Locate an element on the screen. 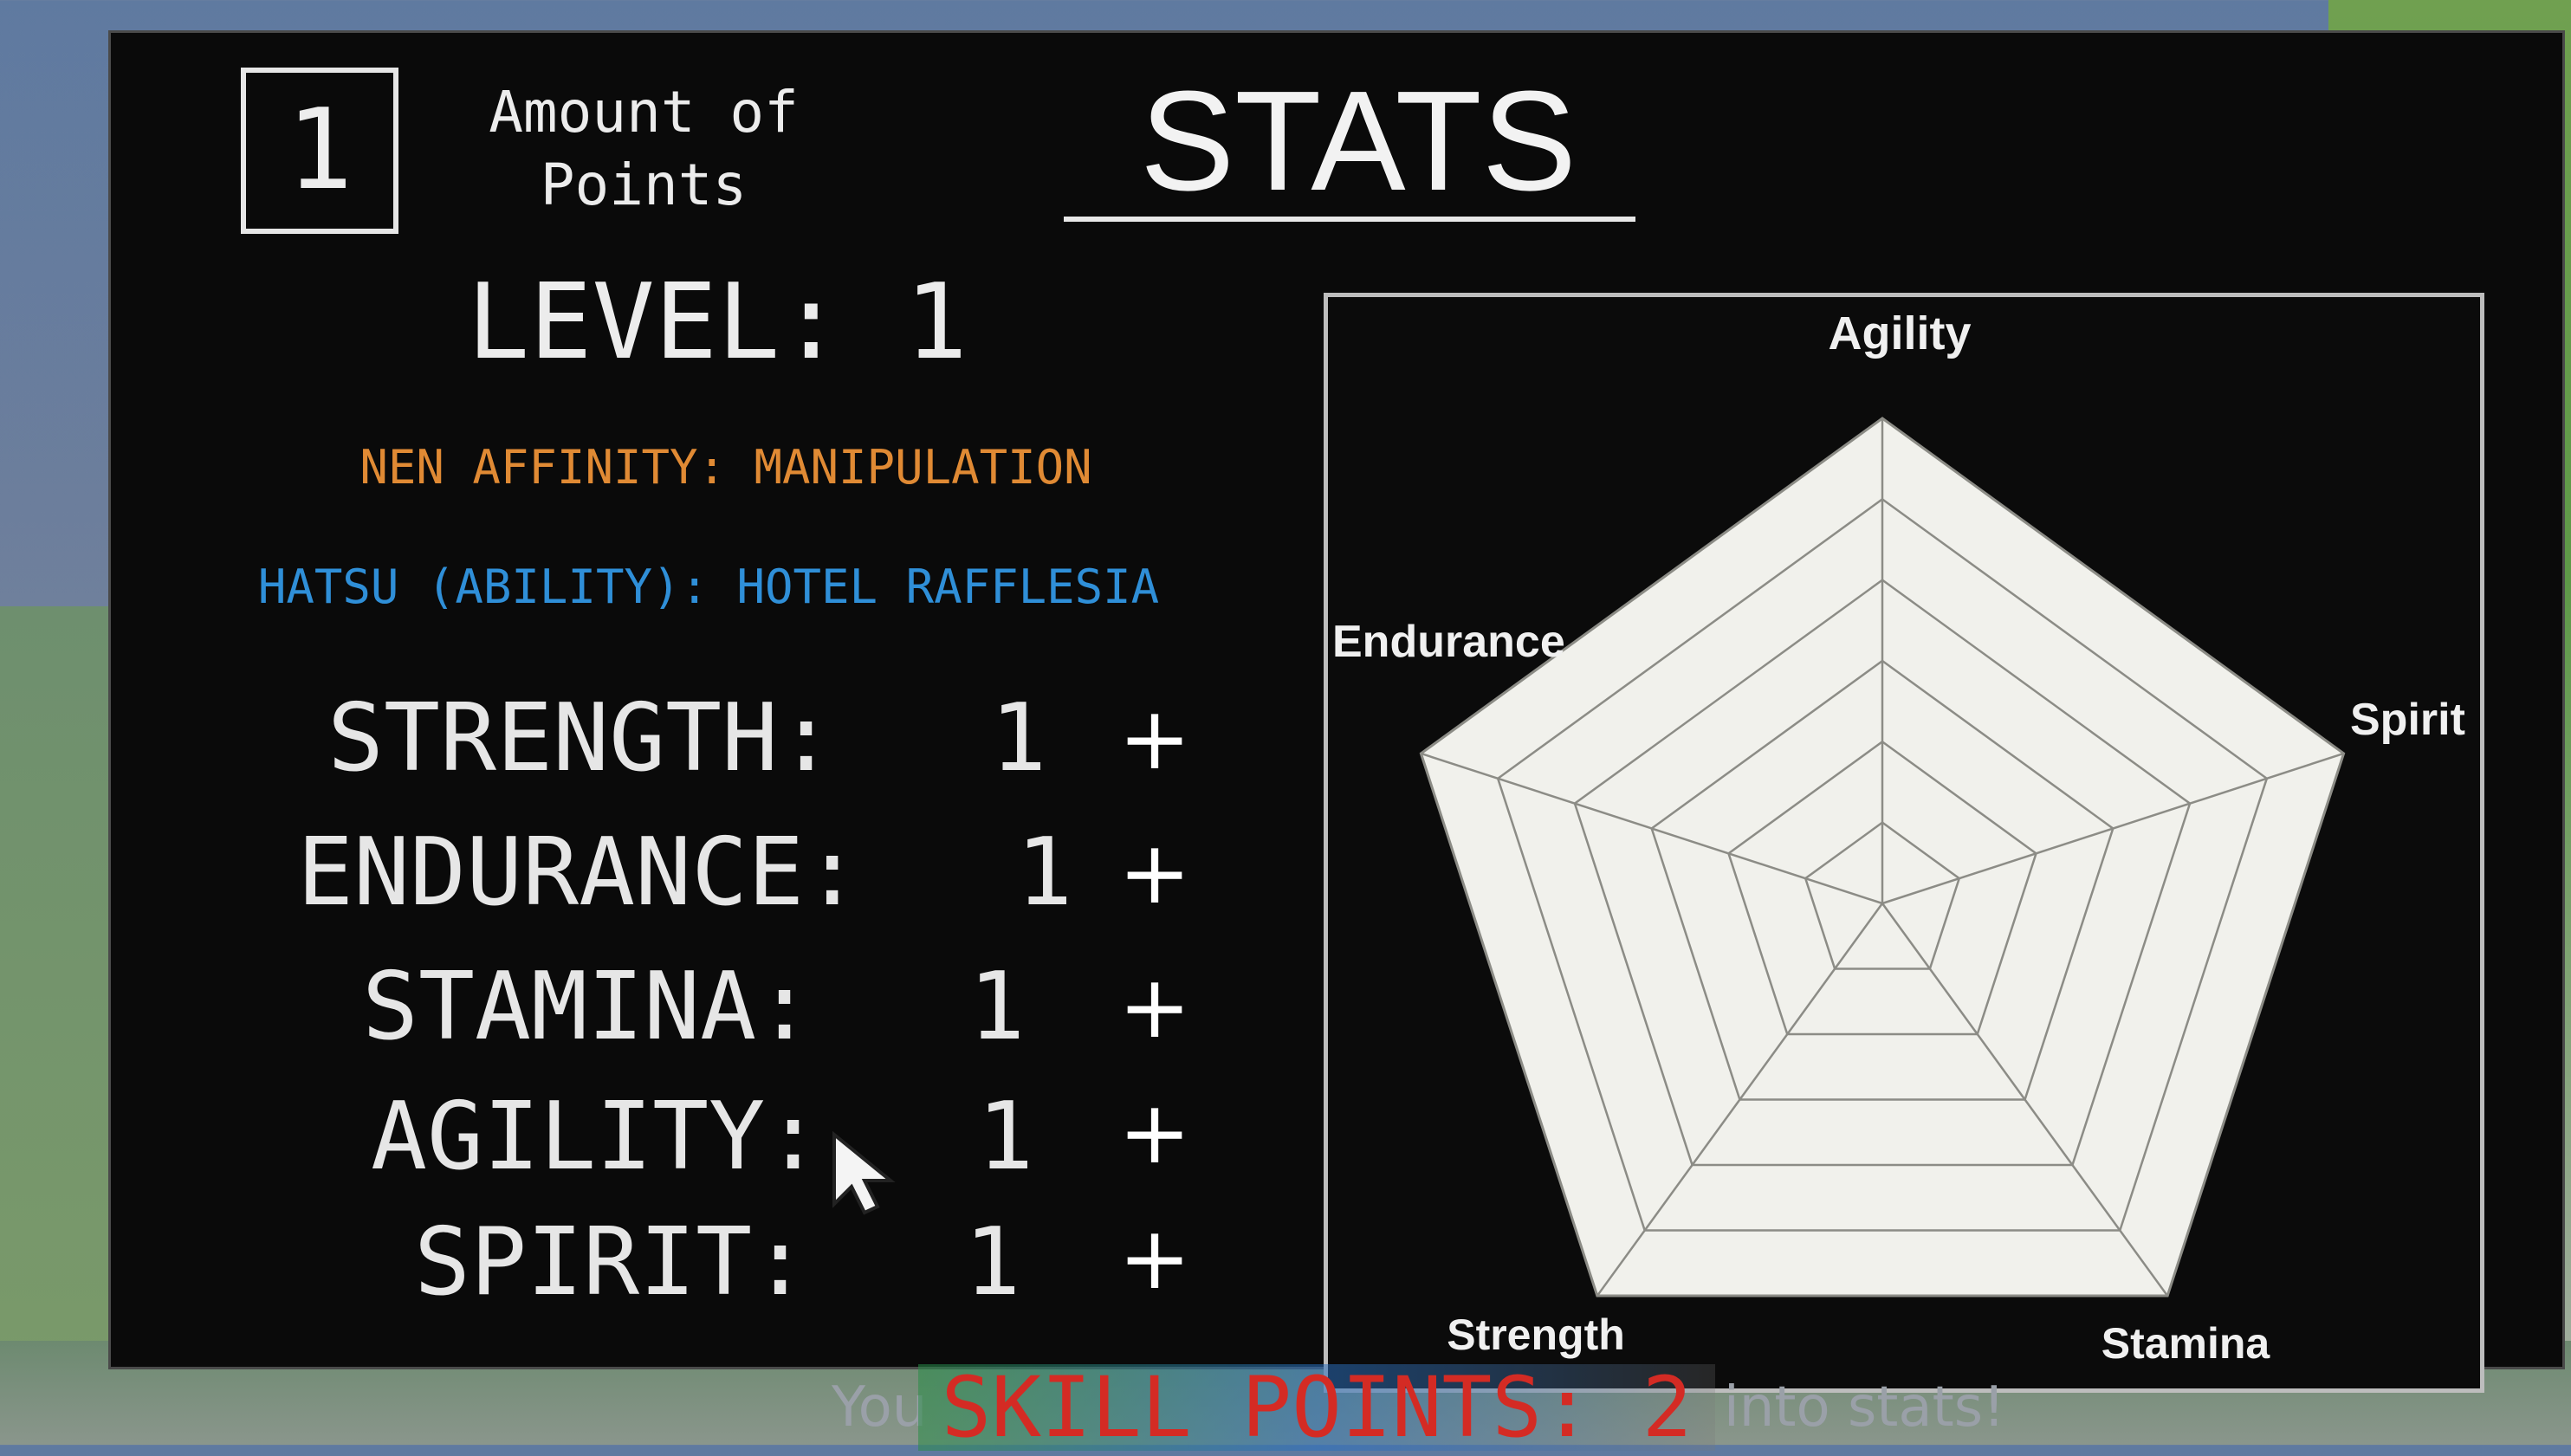 Image resolution: width=2571 pixels, height=1456 pixels. stat-strength: STRENGTH: 1 is located at coordinates (687, 739).